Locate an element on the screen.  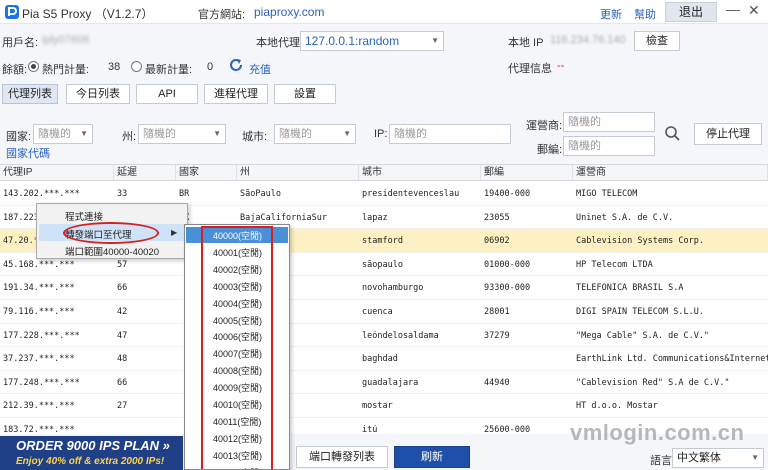
local-ip-label: 本地 IP is located at coordinates (526, 43).